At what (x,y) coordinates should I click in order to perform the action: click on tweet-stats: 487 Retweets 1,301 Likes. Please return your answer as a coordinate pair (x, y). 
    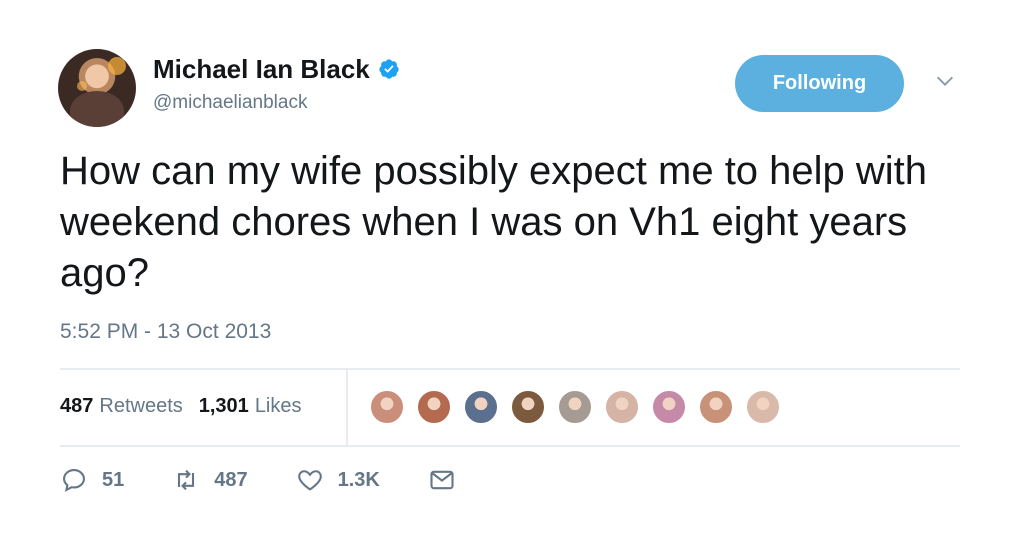
    Looking at the image, I should click on (181, 406).